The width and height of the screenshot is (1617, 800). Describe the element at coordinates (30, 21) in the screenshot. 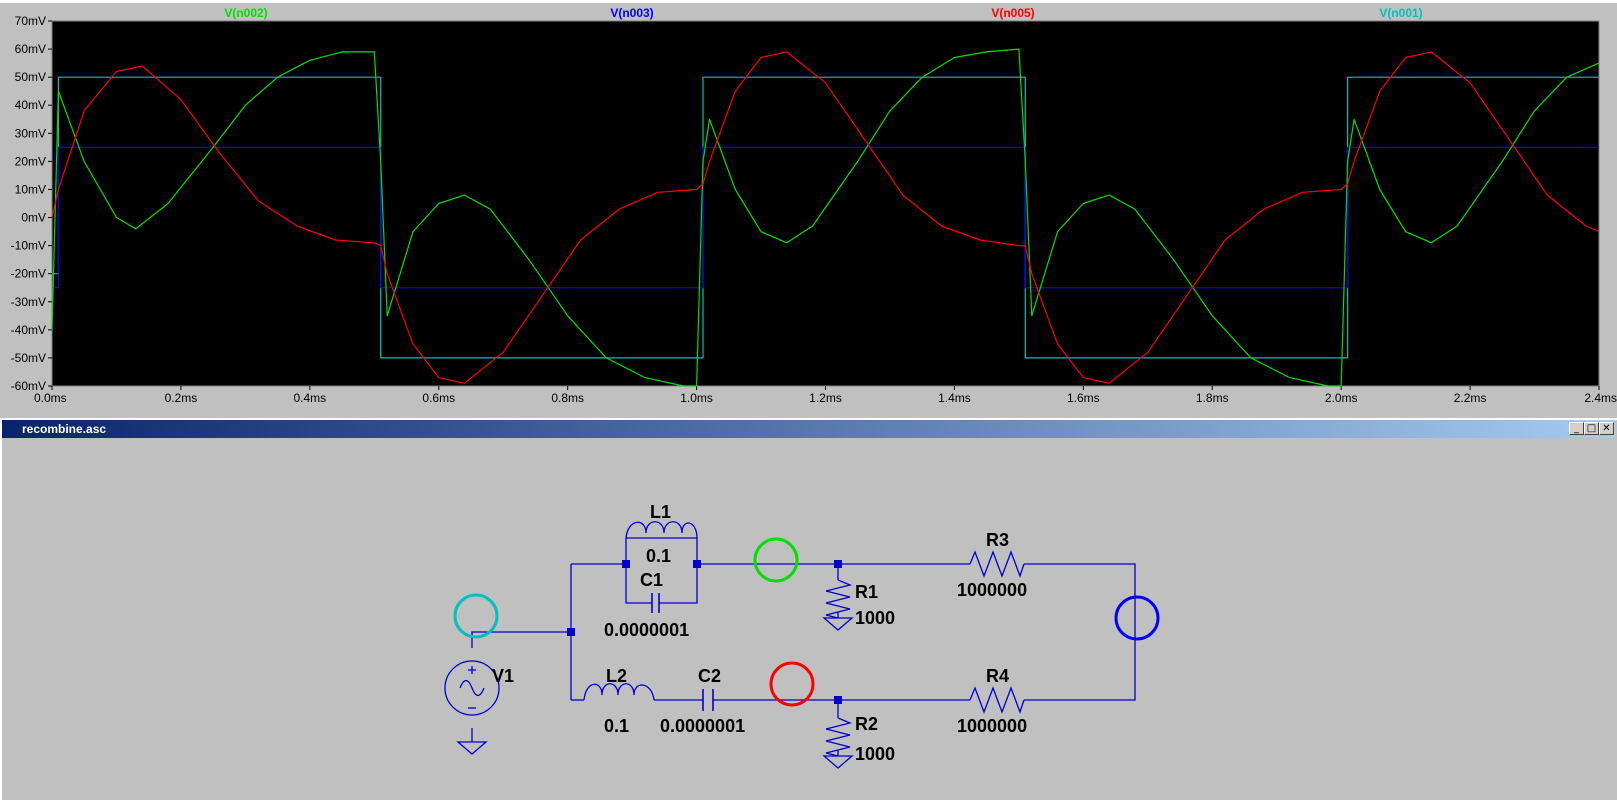

I see `y-tick-label: 70mV` at that location.